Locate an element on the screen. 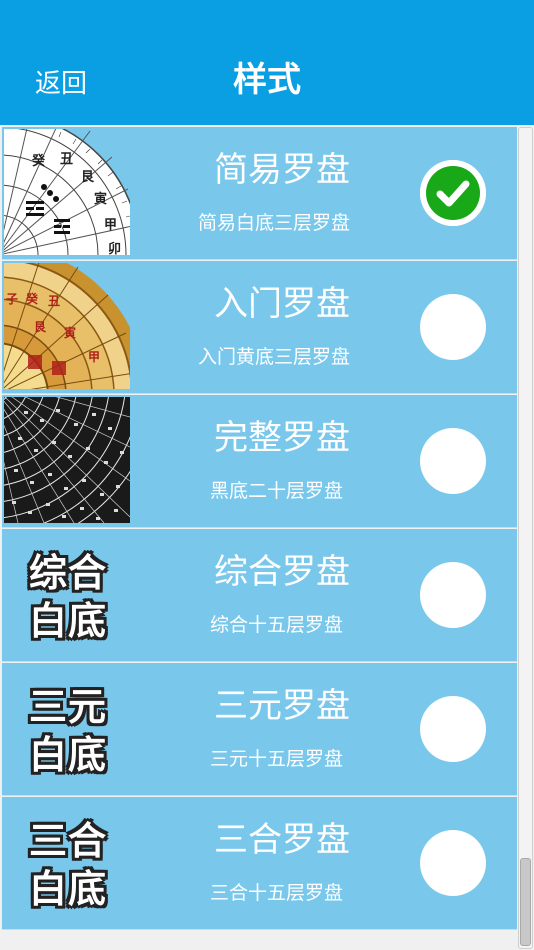 This screenshot has height=950, width=534. top-bar: 返回 样式 is located at coordinates (267, 62).